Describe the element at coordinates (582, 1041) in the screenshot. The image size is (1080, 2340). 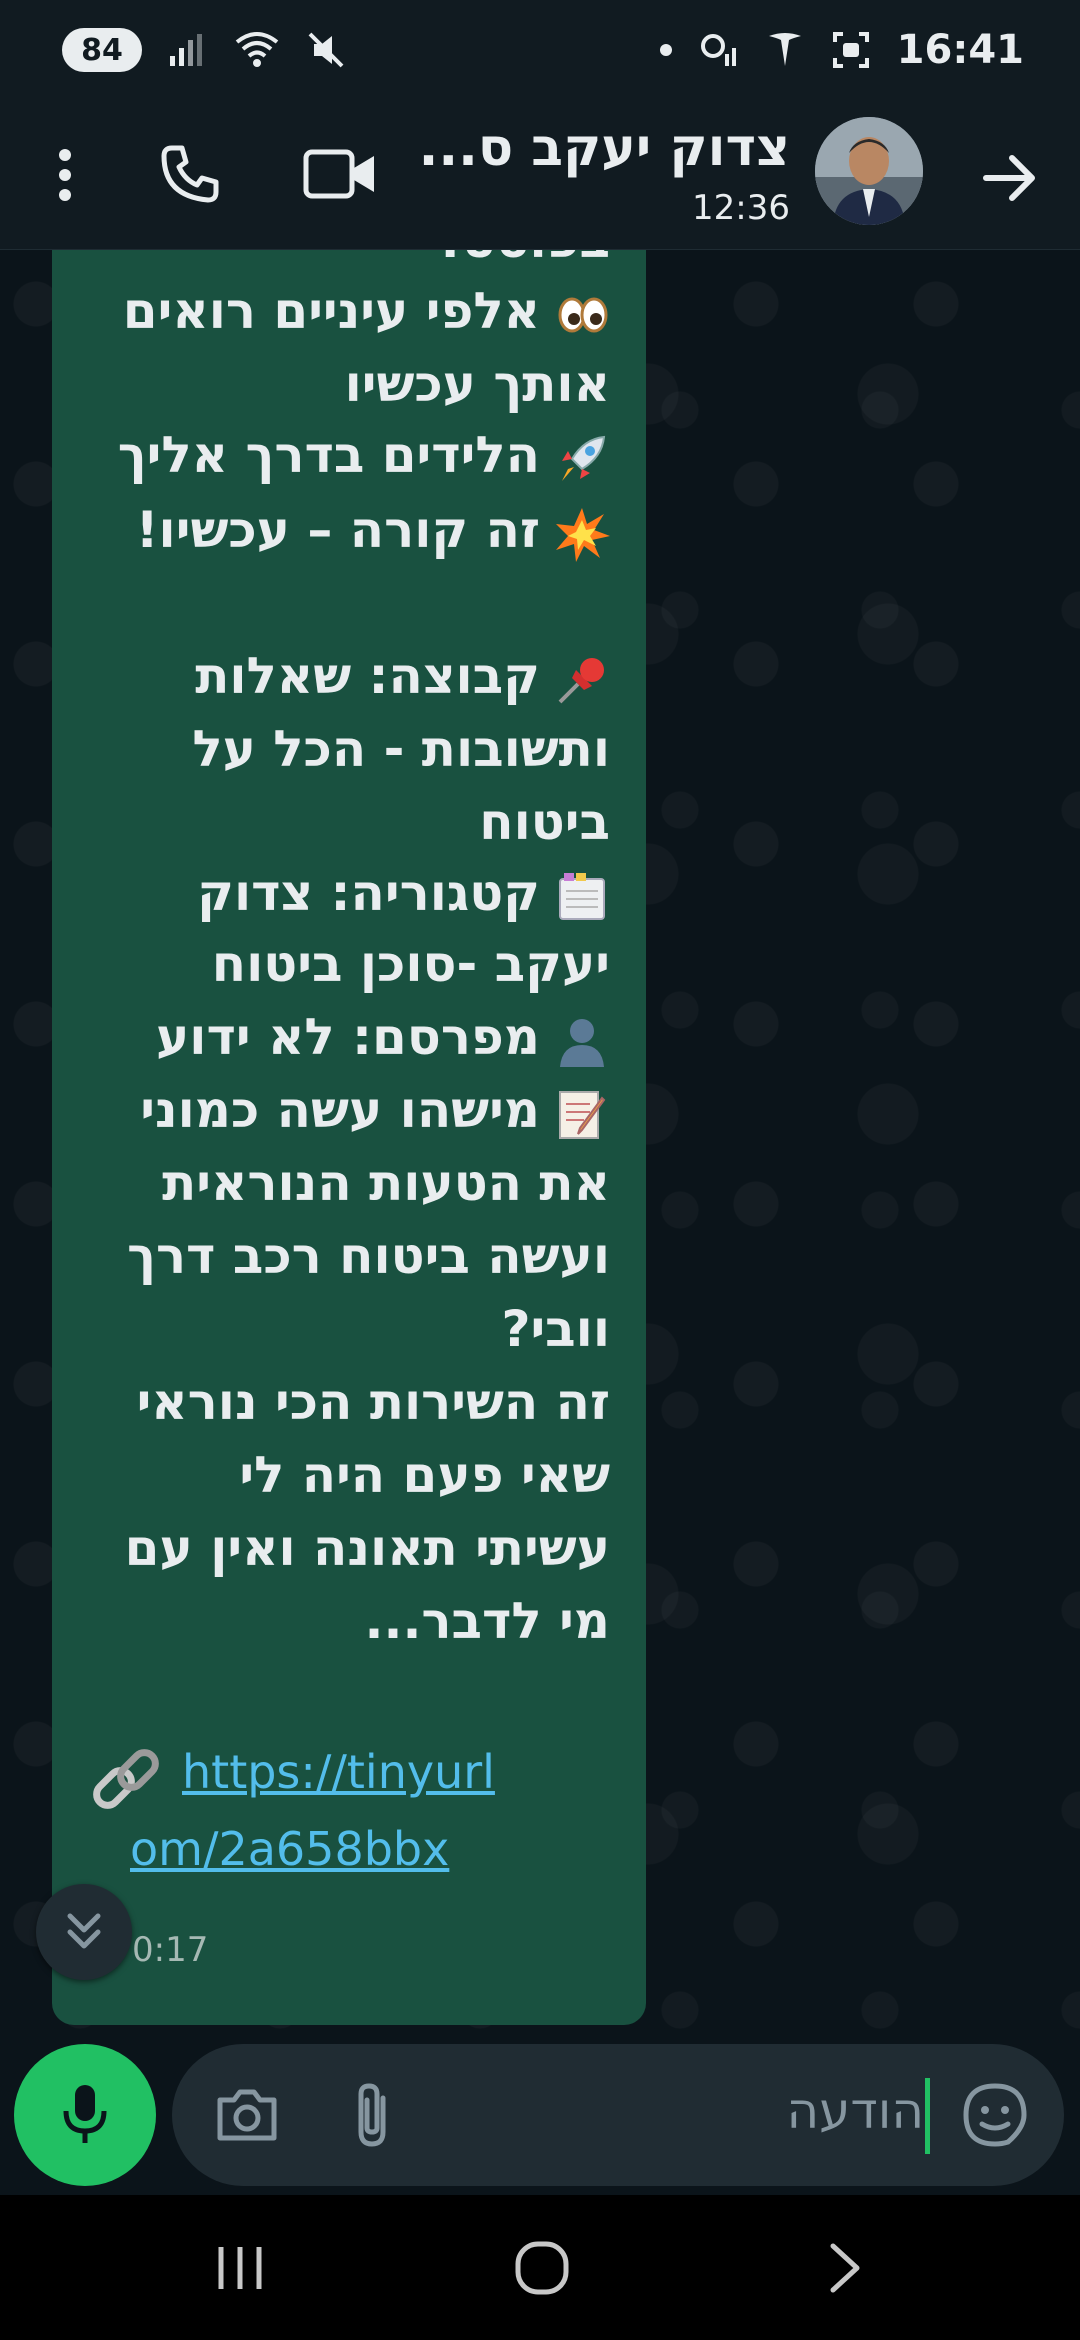
I see `silhouette-emoji` at that location.